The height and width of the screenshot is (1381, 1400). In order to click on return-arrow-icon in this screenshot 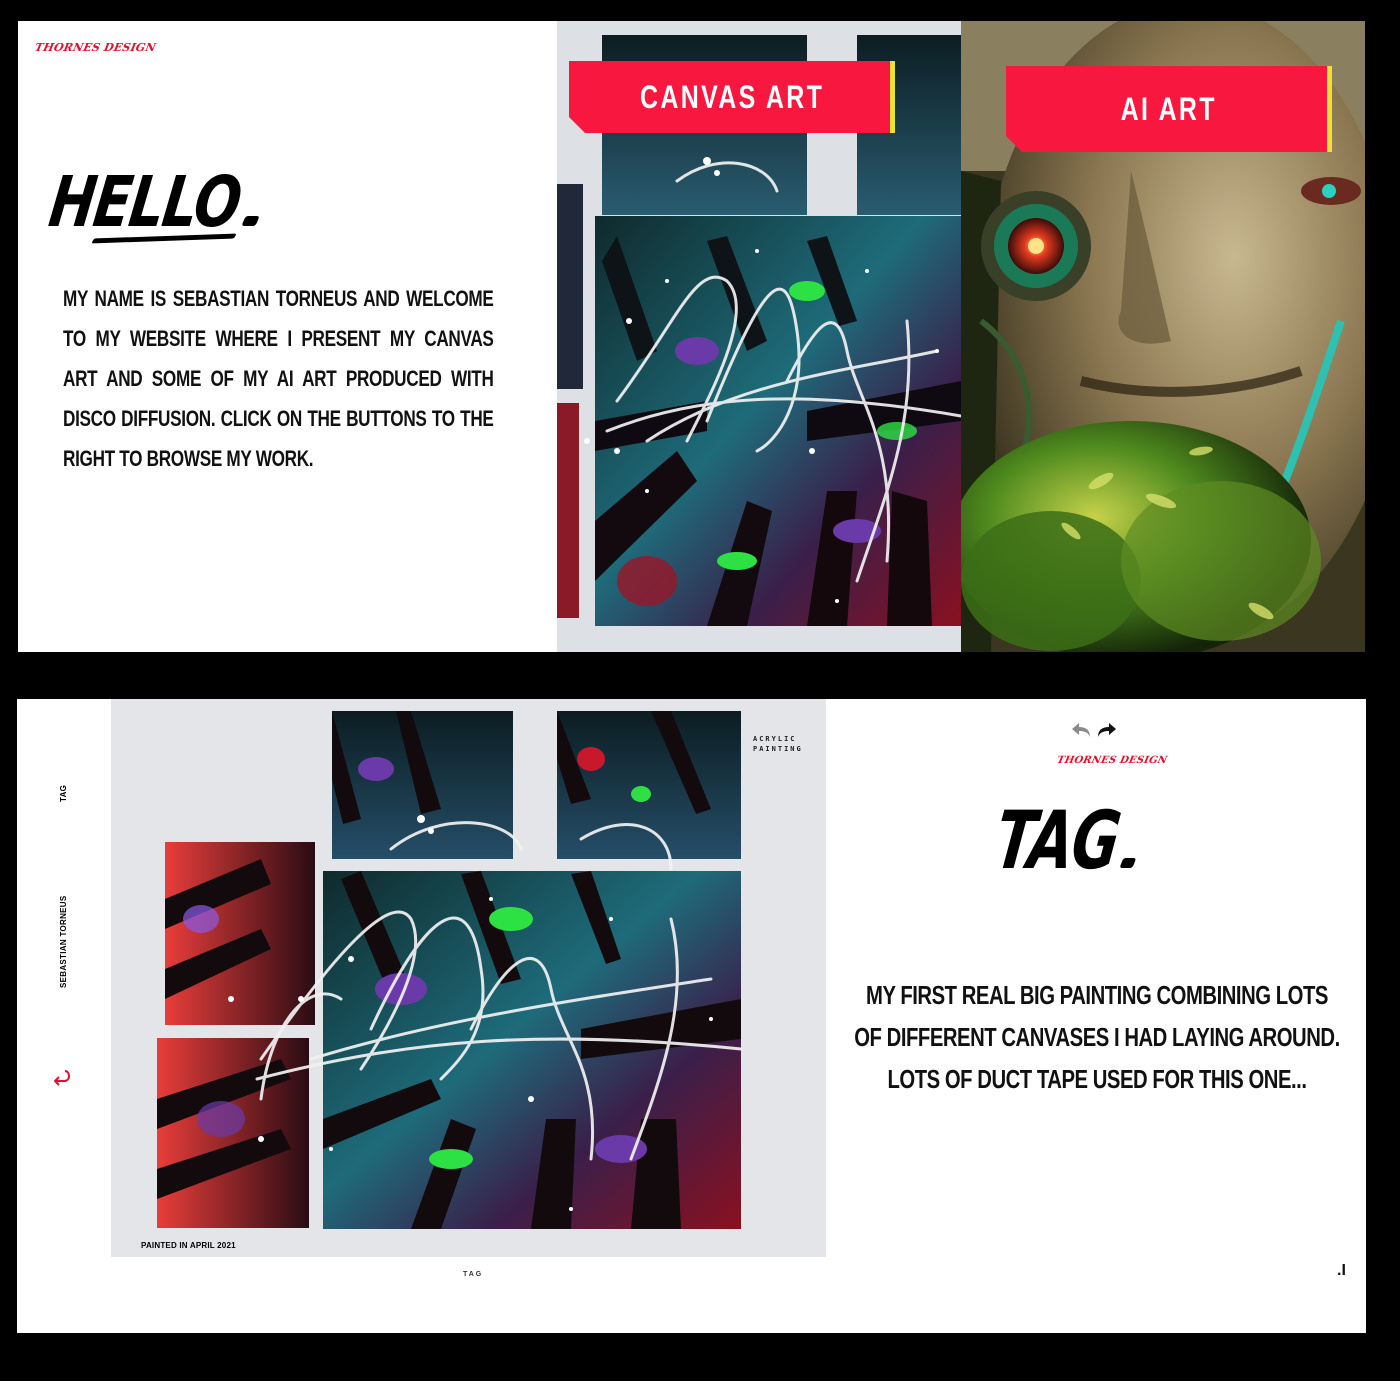, I will do `click(61, 1078)`.